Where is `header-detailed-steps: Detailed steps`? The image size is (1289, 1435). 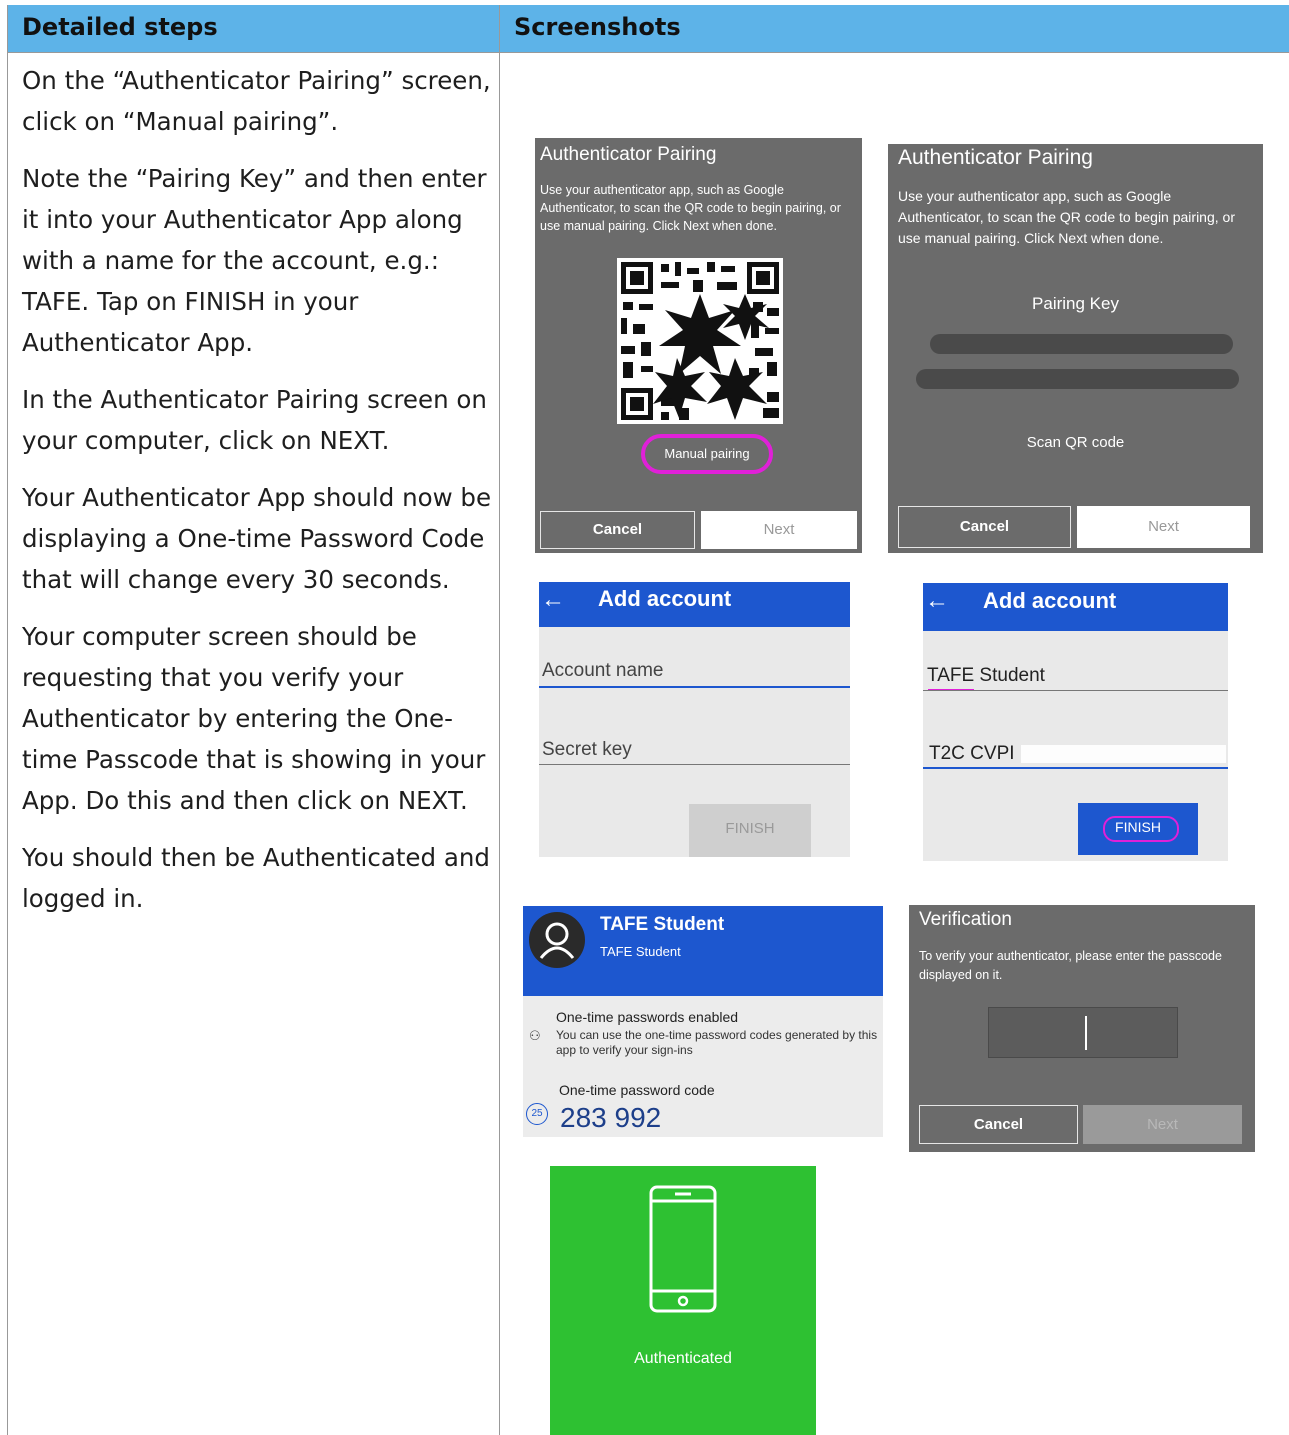
header-detailed-steps: Detailed steps is located at coordinates (120, 27).